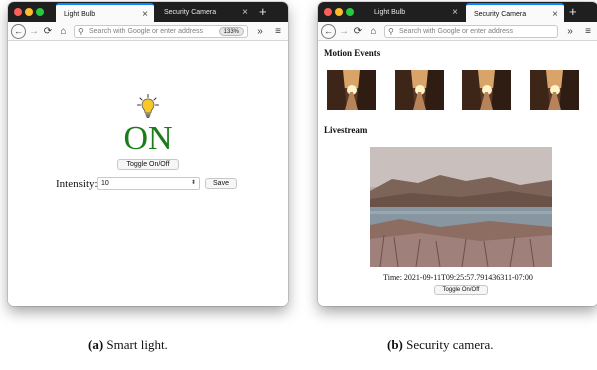 The width and height of the screenshot is (597, 370). I want to click on caption-label: (b), so click(395, 344).